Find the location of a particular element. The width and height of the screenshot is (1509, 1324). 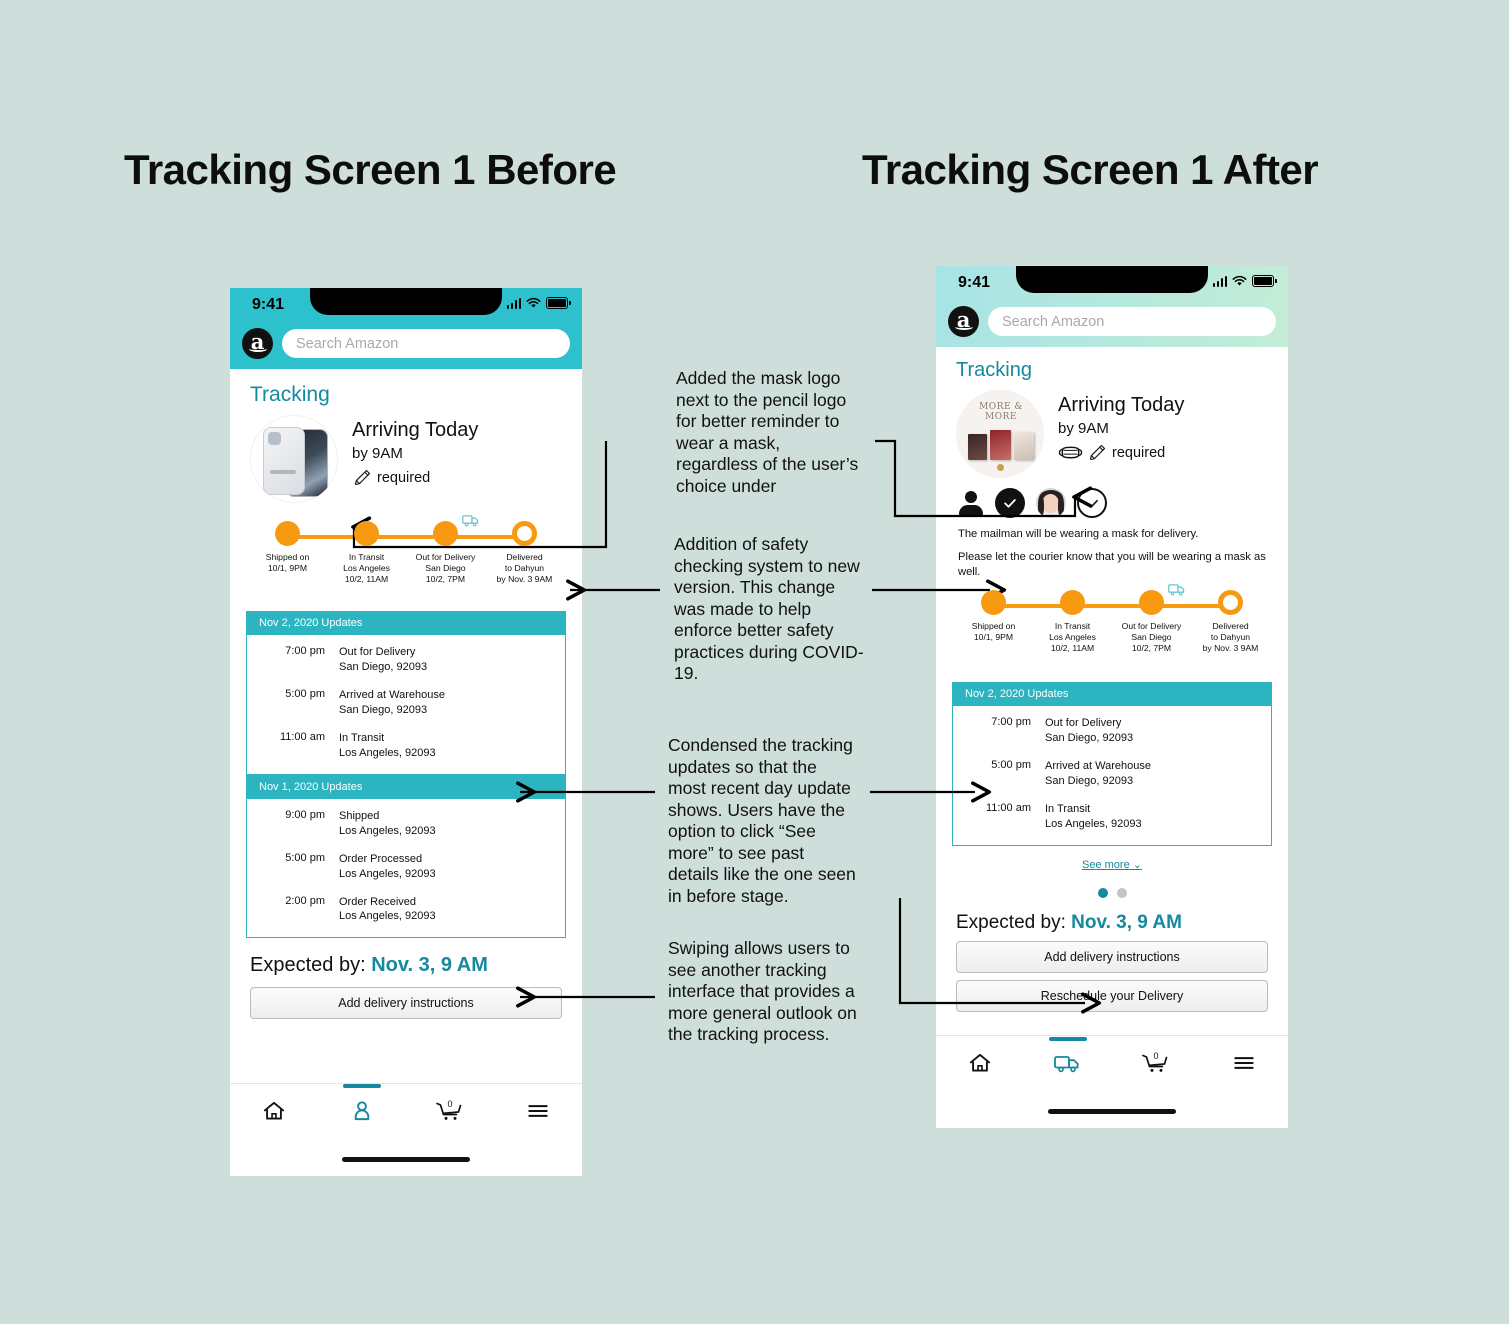

delivery-truck-icon is located at coordinates (469, 521).